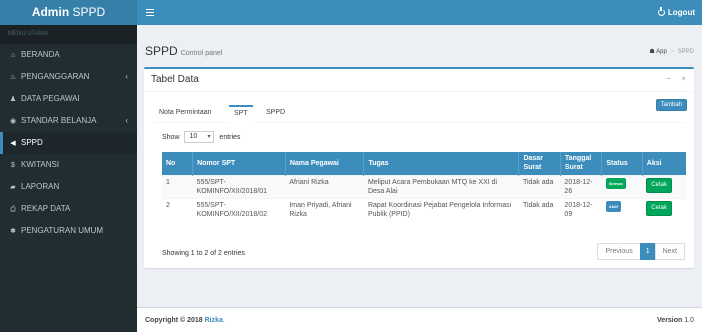  Describe the element at coordinates (68, 165) in the screenshot. I see `sidebar-item-kwitansi: $ KWITANSI` at that location.